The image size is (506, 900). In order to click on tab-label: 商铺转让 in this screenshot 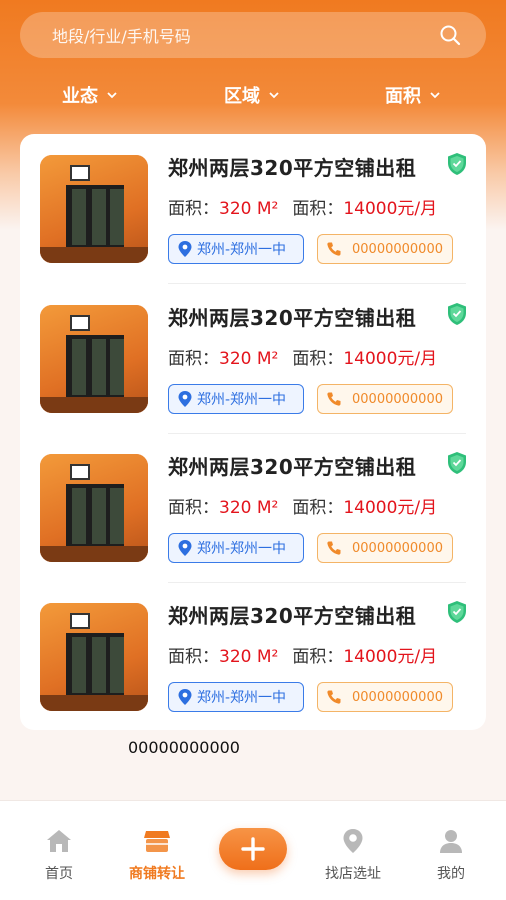, I will do `click(157, 874)`.